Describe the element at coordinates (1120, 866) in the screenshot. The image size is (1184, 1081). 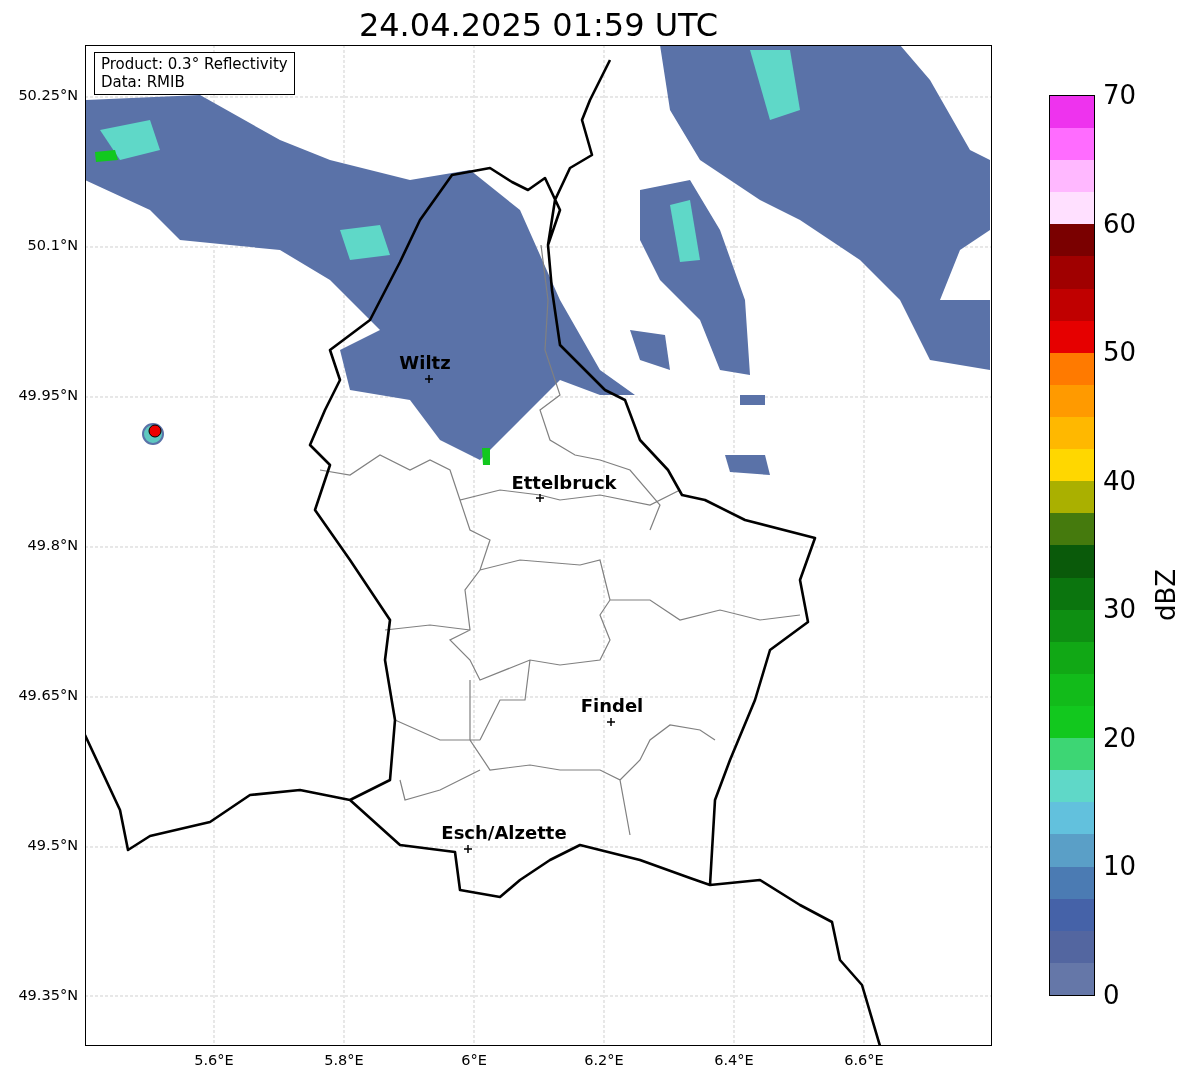
I see `colorbar-tick-label: 10` at that location.